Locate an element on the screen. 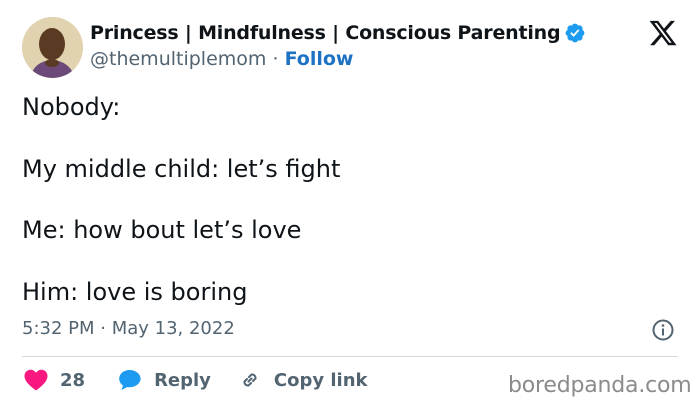  divider is located at coordinates (350, 356).